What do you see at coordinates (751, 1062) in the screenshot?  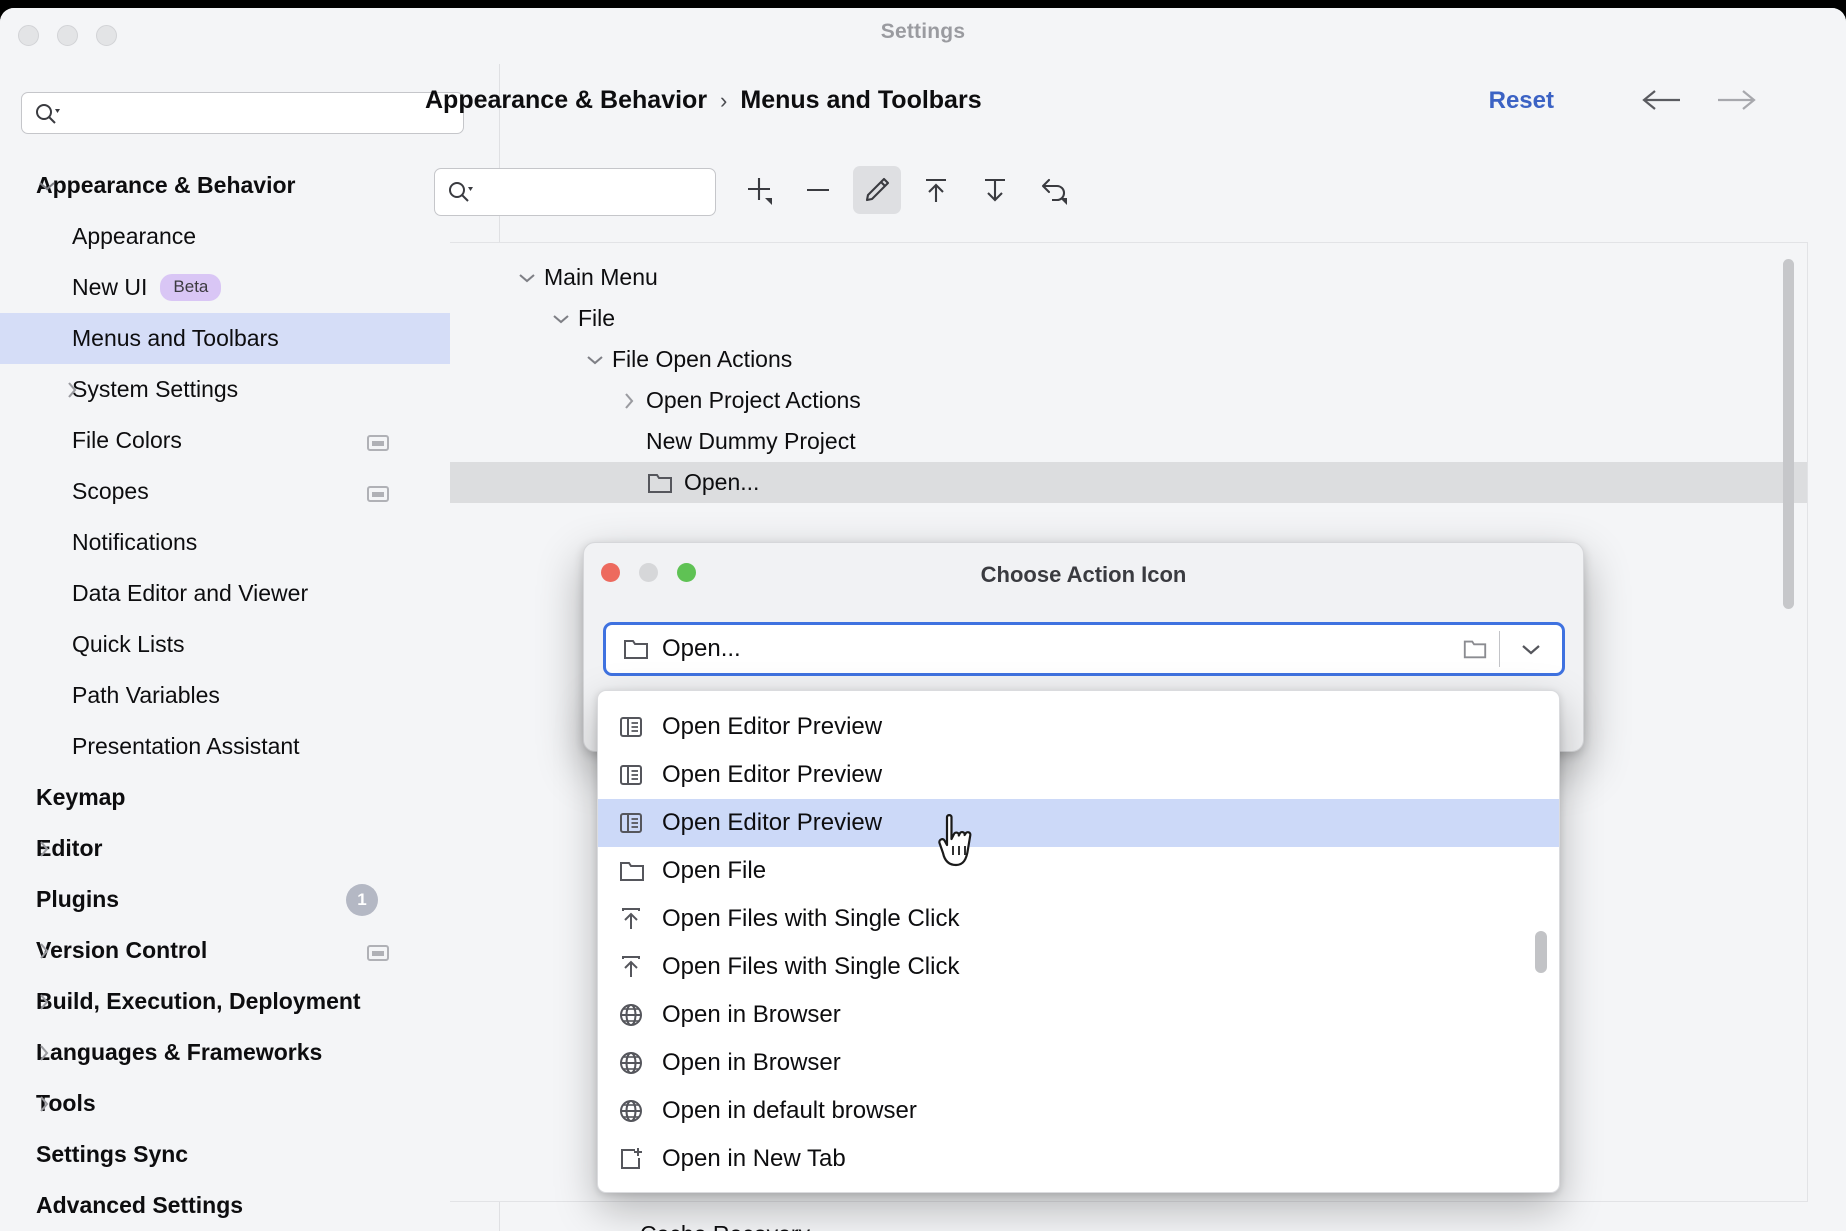 I see `dropdown-item-label: Open in Browser` at bounding box center [751, 1062].